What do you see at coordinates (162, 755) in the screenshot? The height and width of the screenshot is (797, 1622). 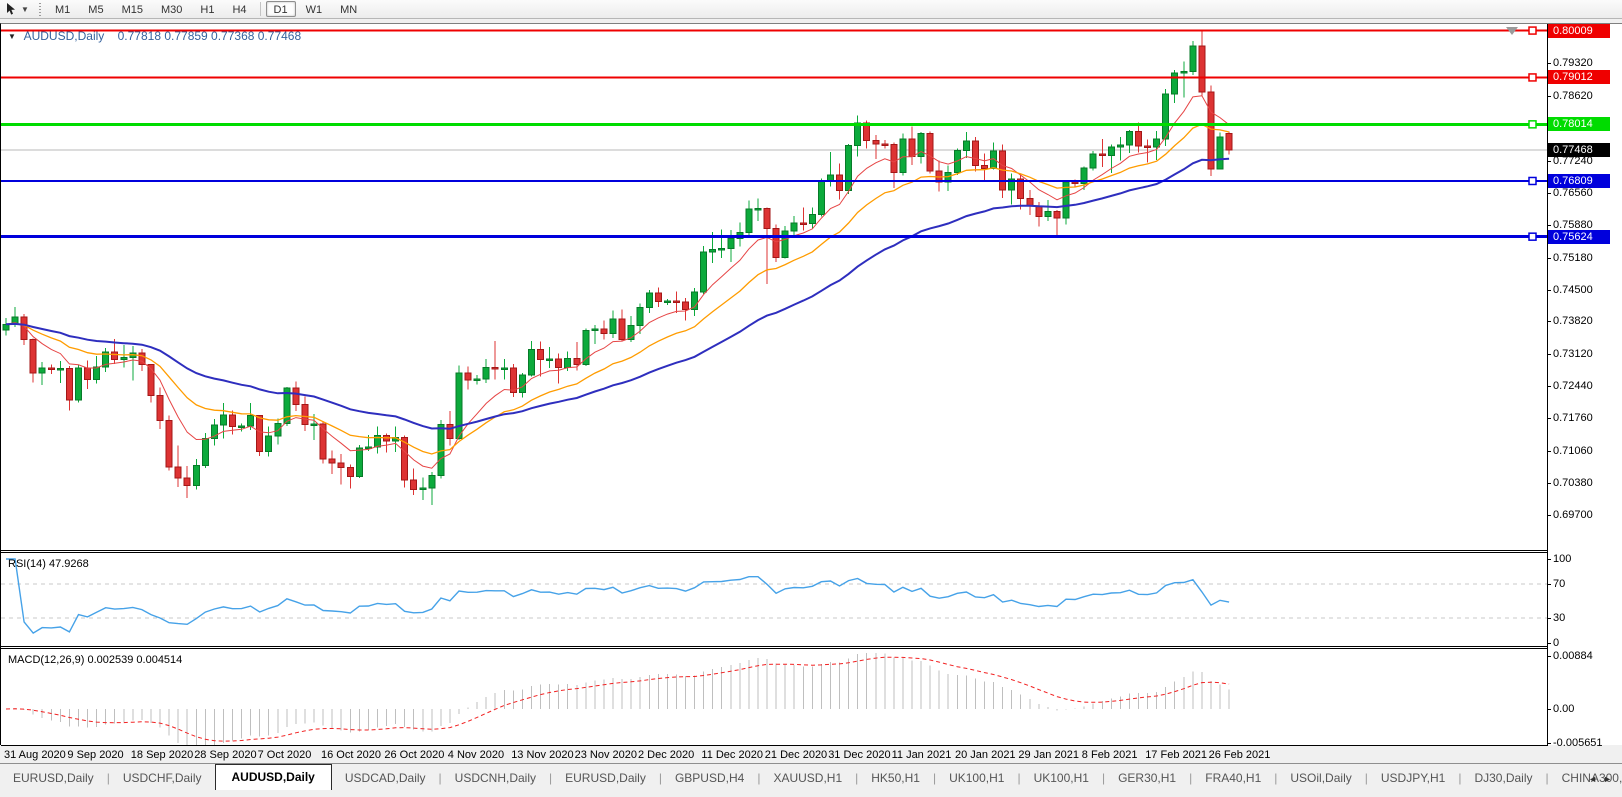 I see `date-label: 18 Sep 2020` at bounding box center [162, 755].